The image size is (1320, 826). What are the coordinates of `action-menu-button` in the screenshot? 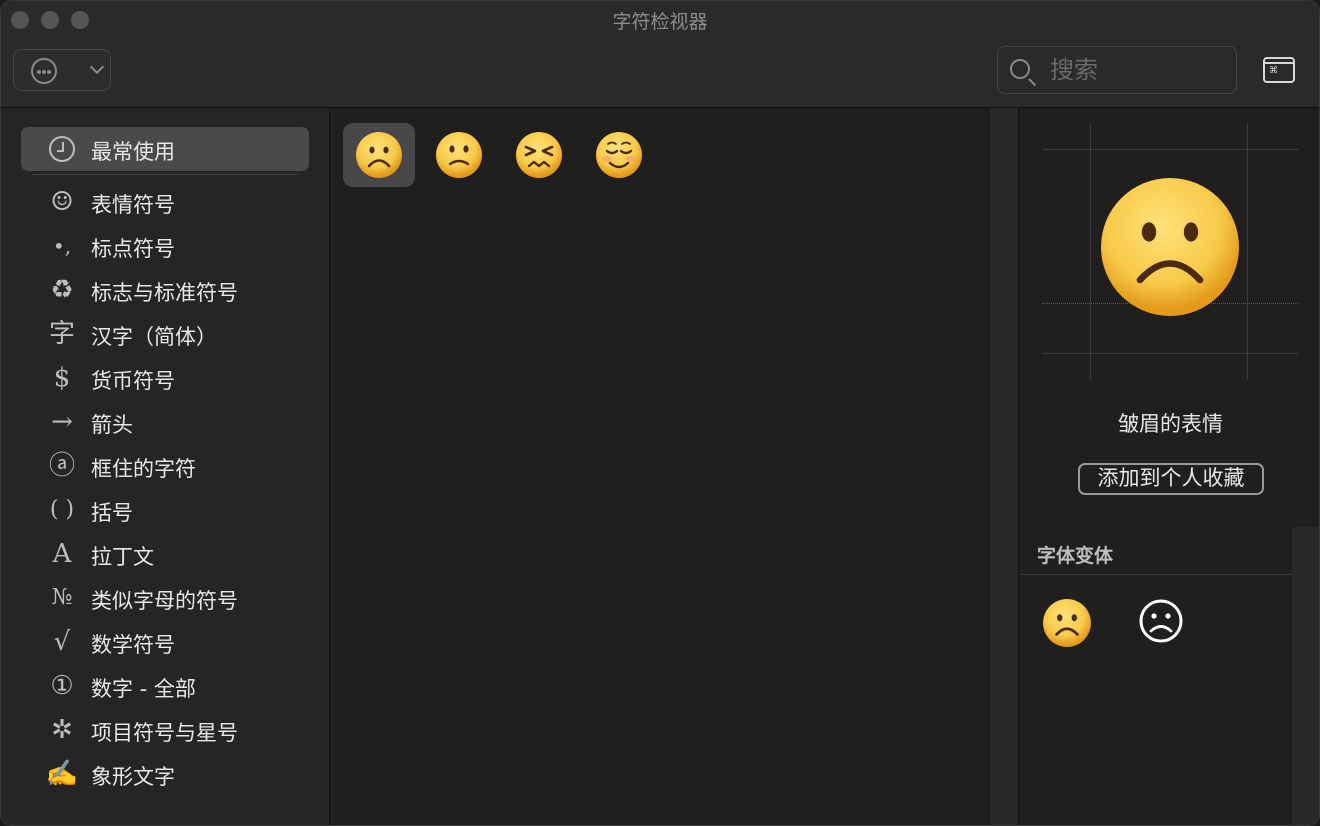 It's located at (62, 70).